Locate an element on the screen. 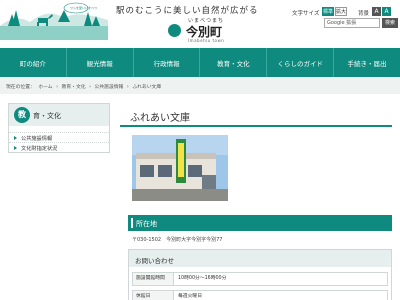 This screenshot has width=400, height=300. nav-administration: 行政情報 is located at coordinates (167, 62).